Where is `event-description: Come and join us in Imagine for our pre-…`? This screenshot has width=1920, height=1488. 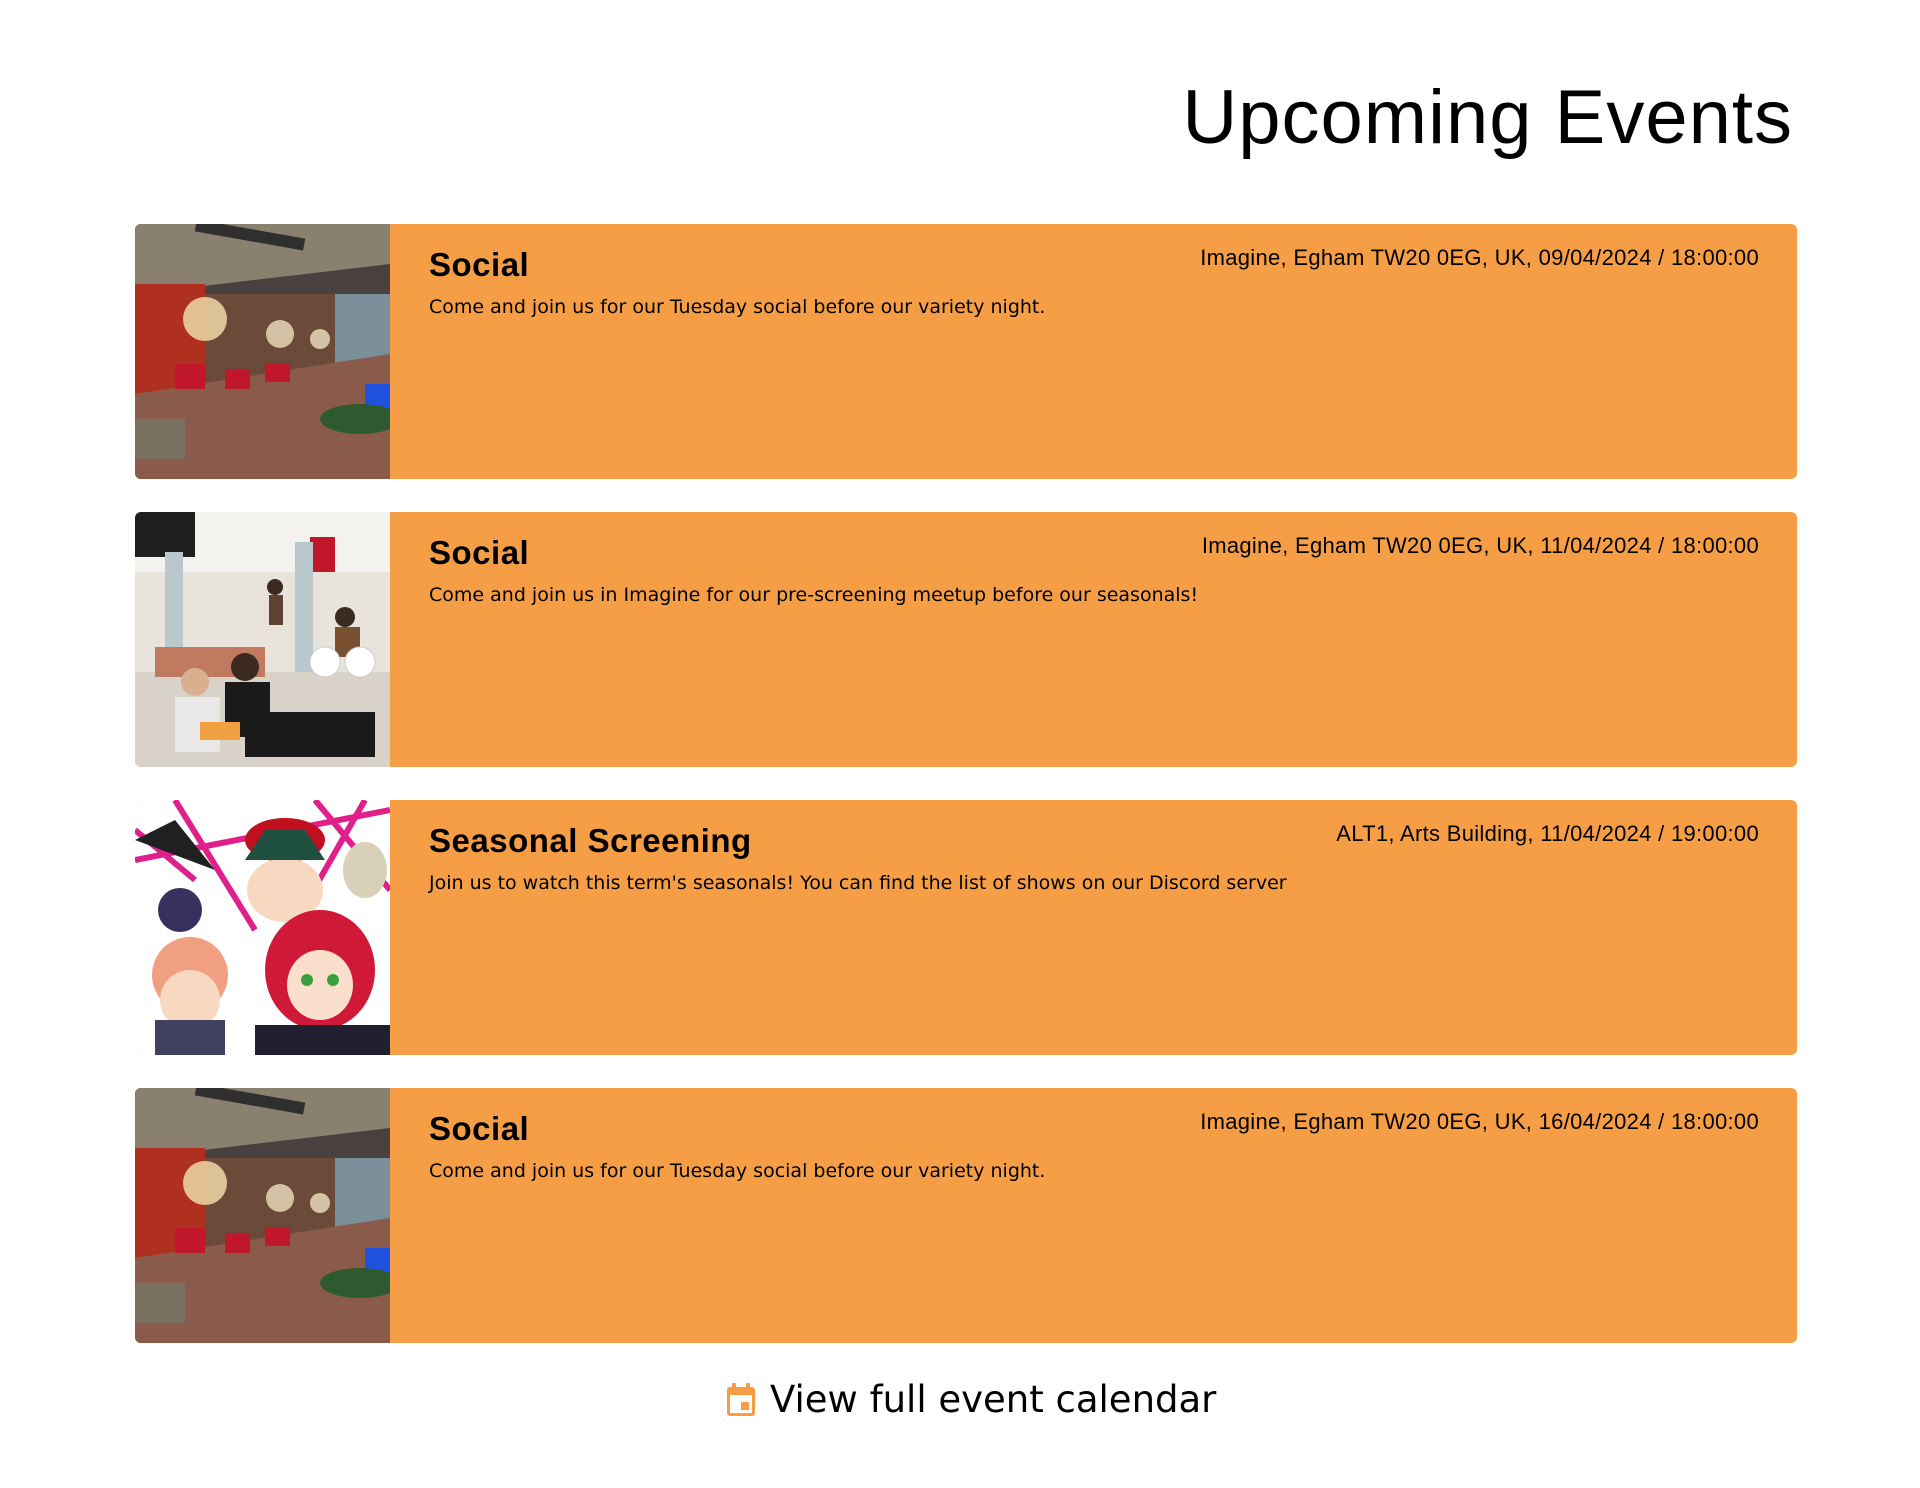 event-description: Come and join us in Imagine for our pre-… is located at coordinates (814, 595).